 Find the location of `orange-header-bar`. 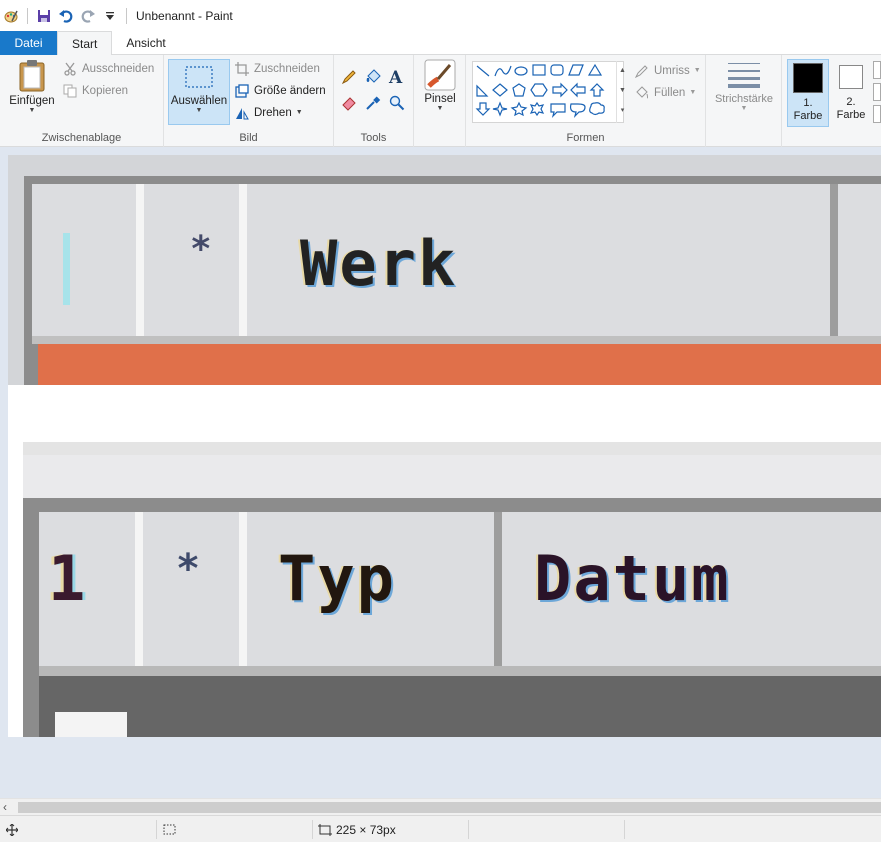

orange-header-bar is located at coordinates (459, 364).